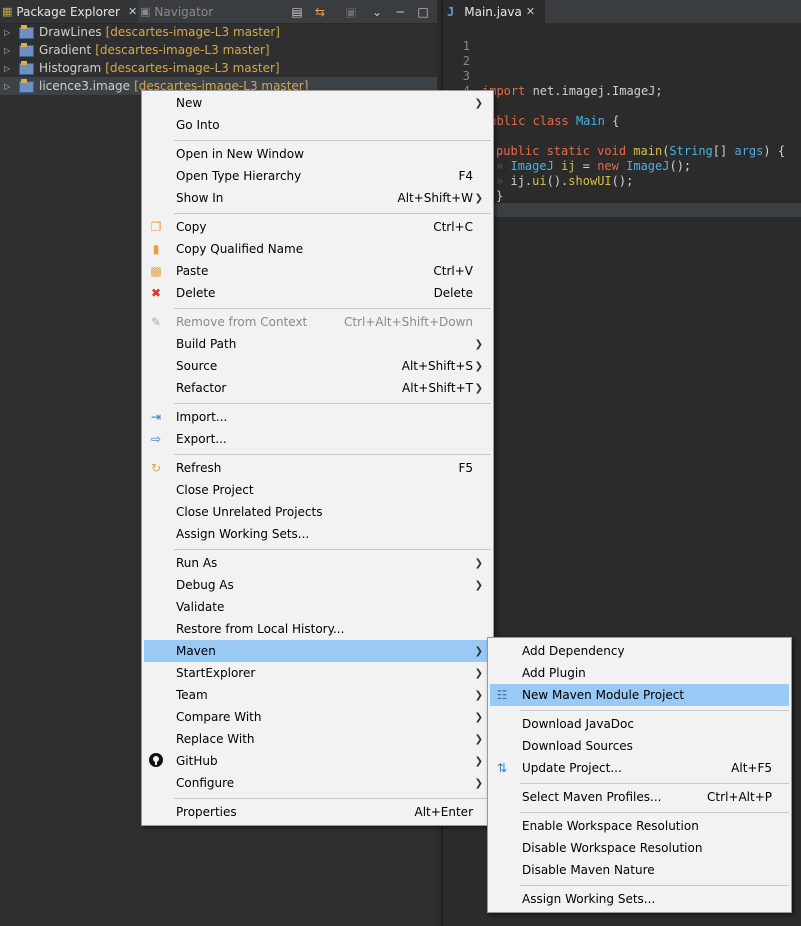  What do you see at coordinates (457, 38) in the screenshot?
I see `code-line: 1` at bounding box center [457, 38].